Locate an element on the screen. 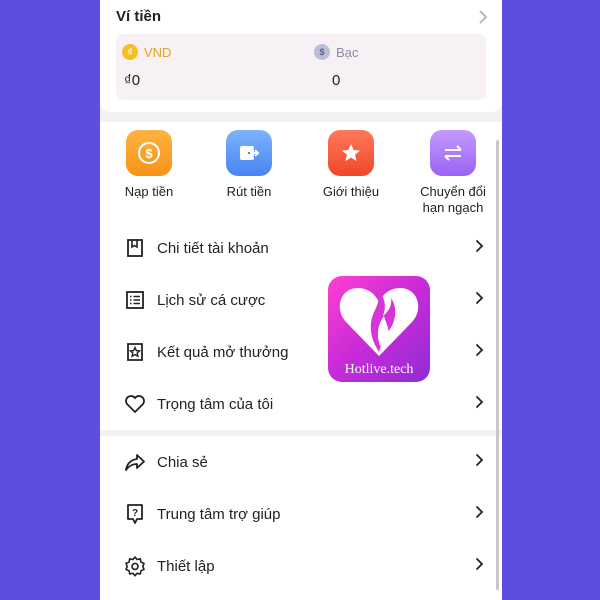 Image resolution: width=600 pixels, height=600 pixels. wallet-withdraw-icon is located at coordinates (249, 153).